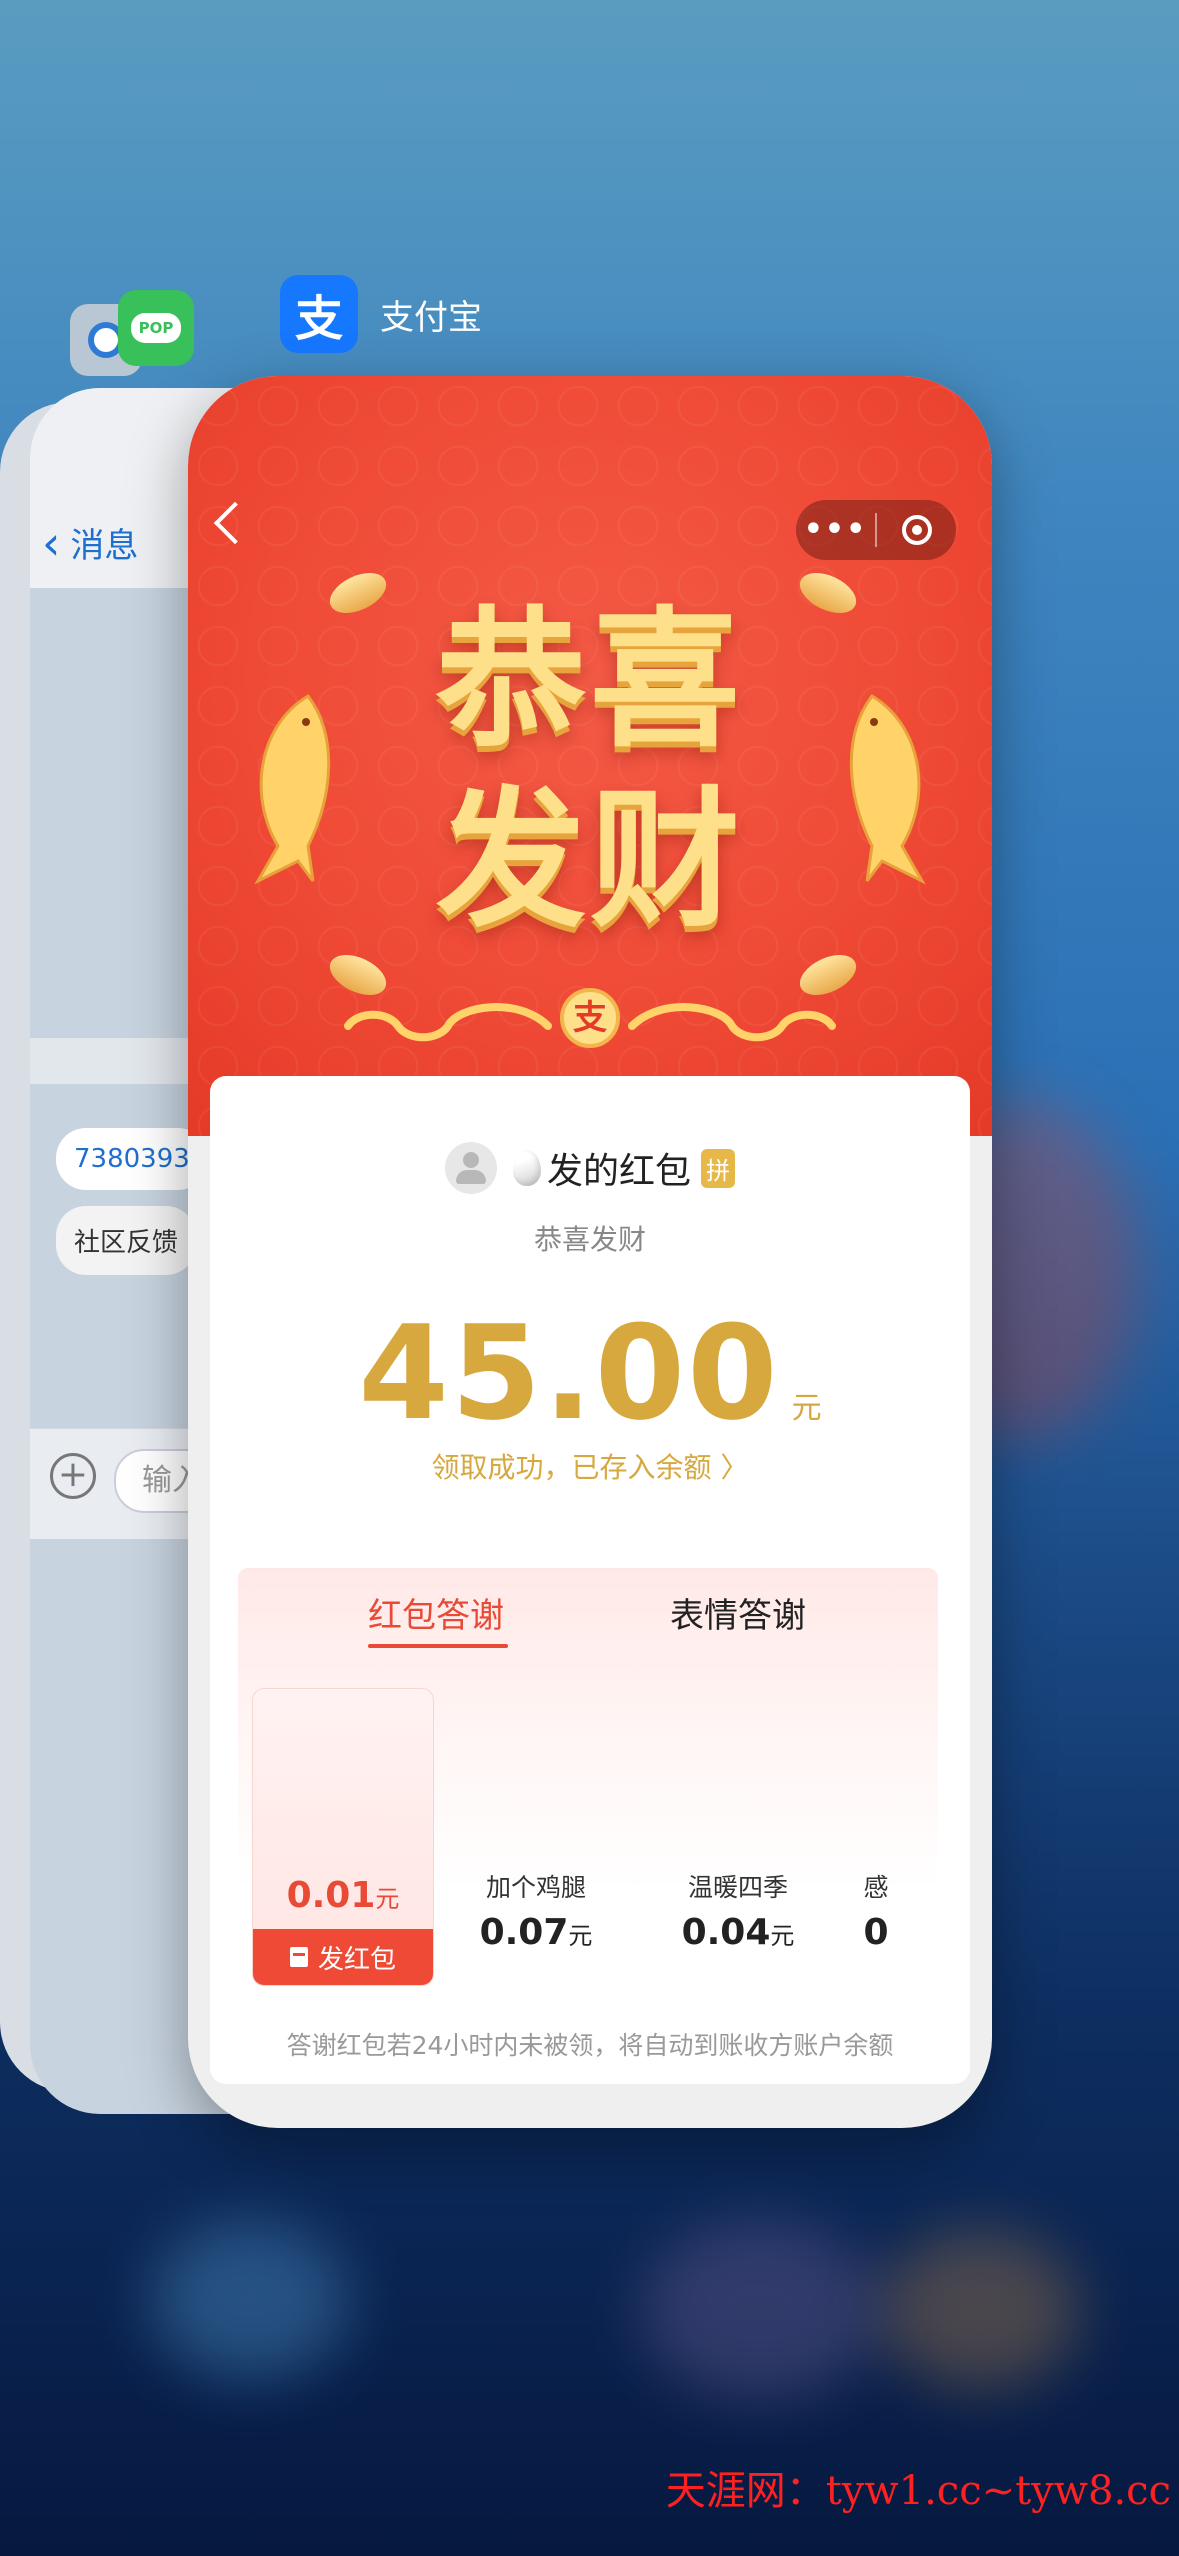 The width and height of the screenshot is (1179, 2556). Describe the element at coordinates (51, 542) in the screenshot. I see `chevron-left-icon: ‹` at that location.